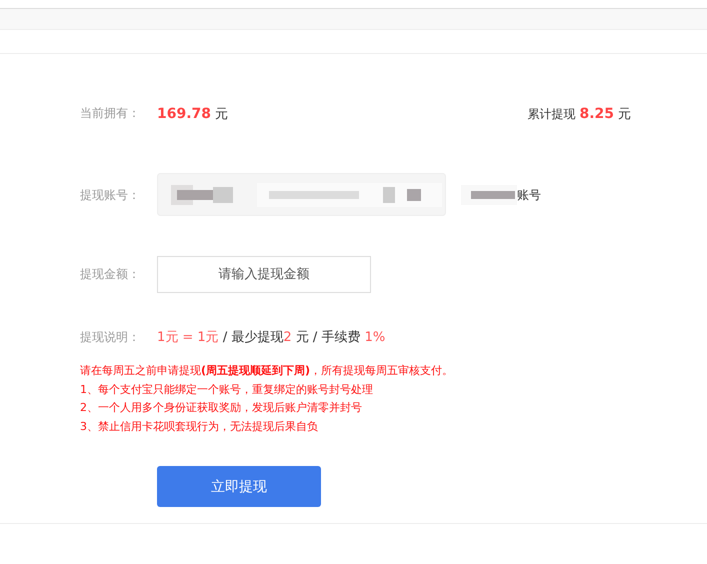 Image resolution: width=707 pixels, height=564 pixels. Describe the element at coordinates (239, 486) in the screenshot. I see `withdraw-button: 立即提现` at that location.